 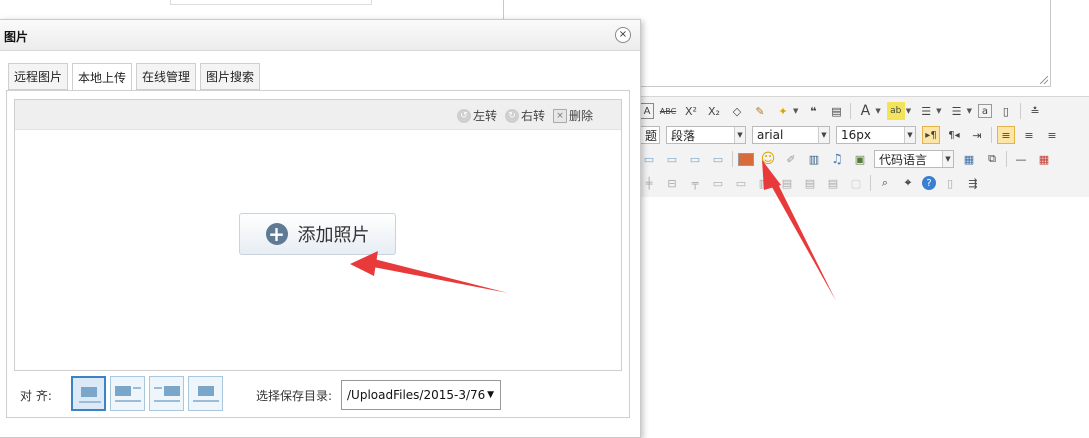 I want to click on arrow-to-insert-image, so click(x=799, y=230).